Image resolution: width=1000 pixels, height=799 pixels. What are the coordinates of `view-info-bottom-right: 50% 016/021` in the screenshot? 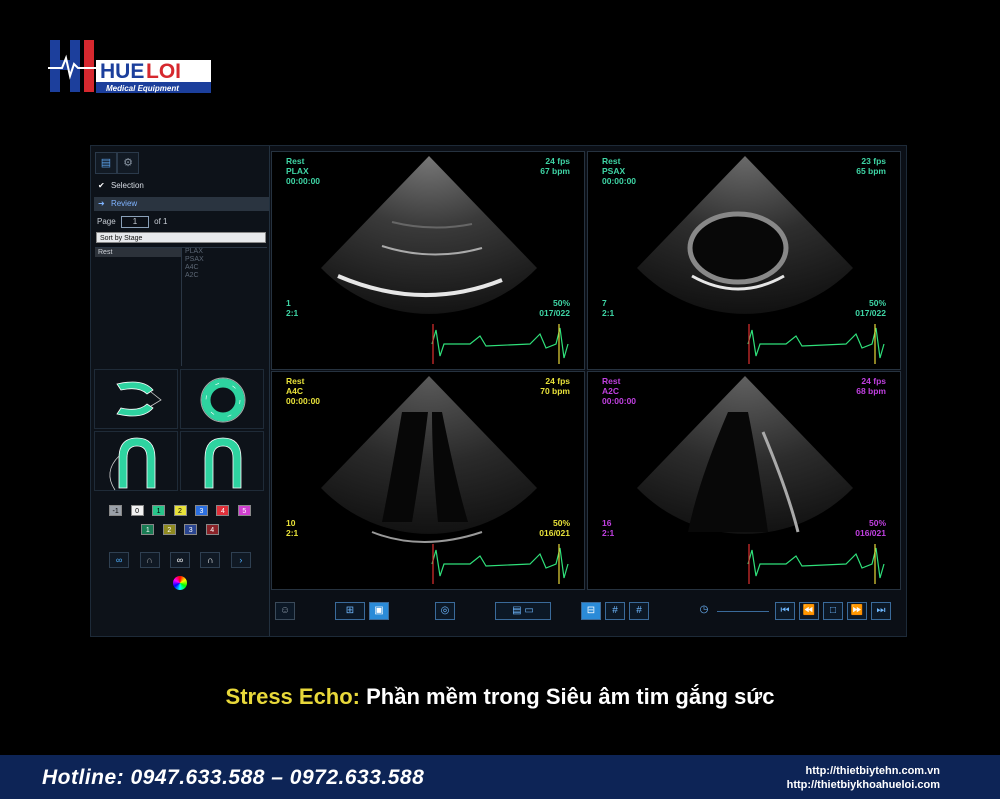 It's located at (554, 528).